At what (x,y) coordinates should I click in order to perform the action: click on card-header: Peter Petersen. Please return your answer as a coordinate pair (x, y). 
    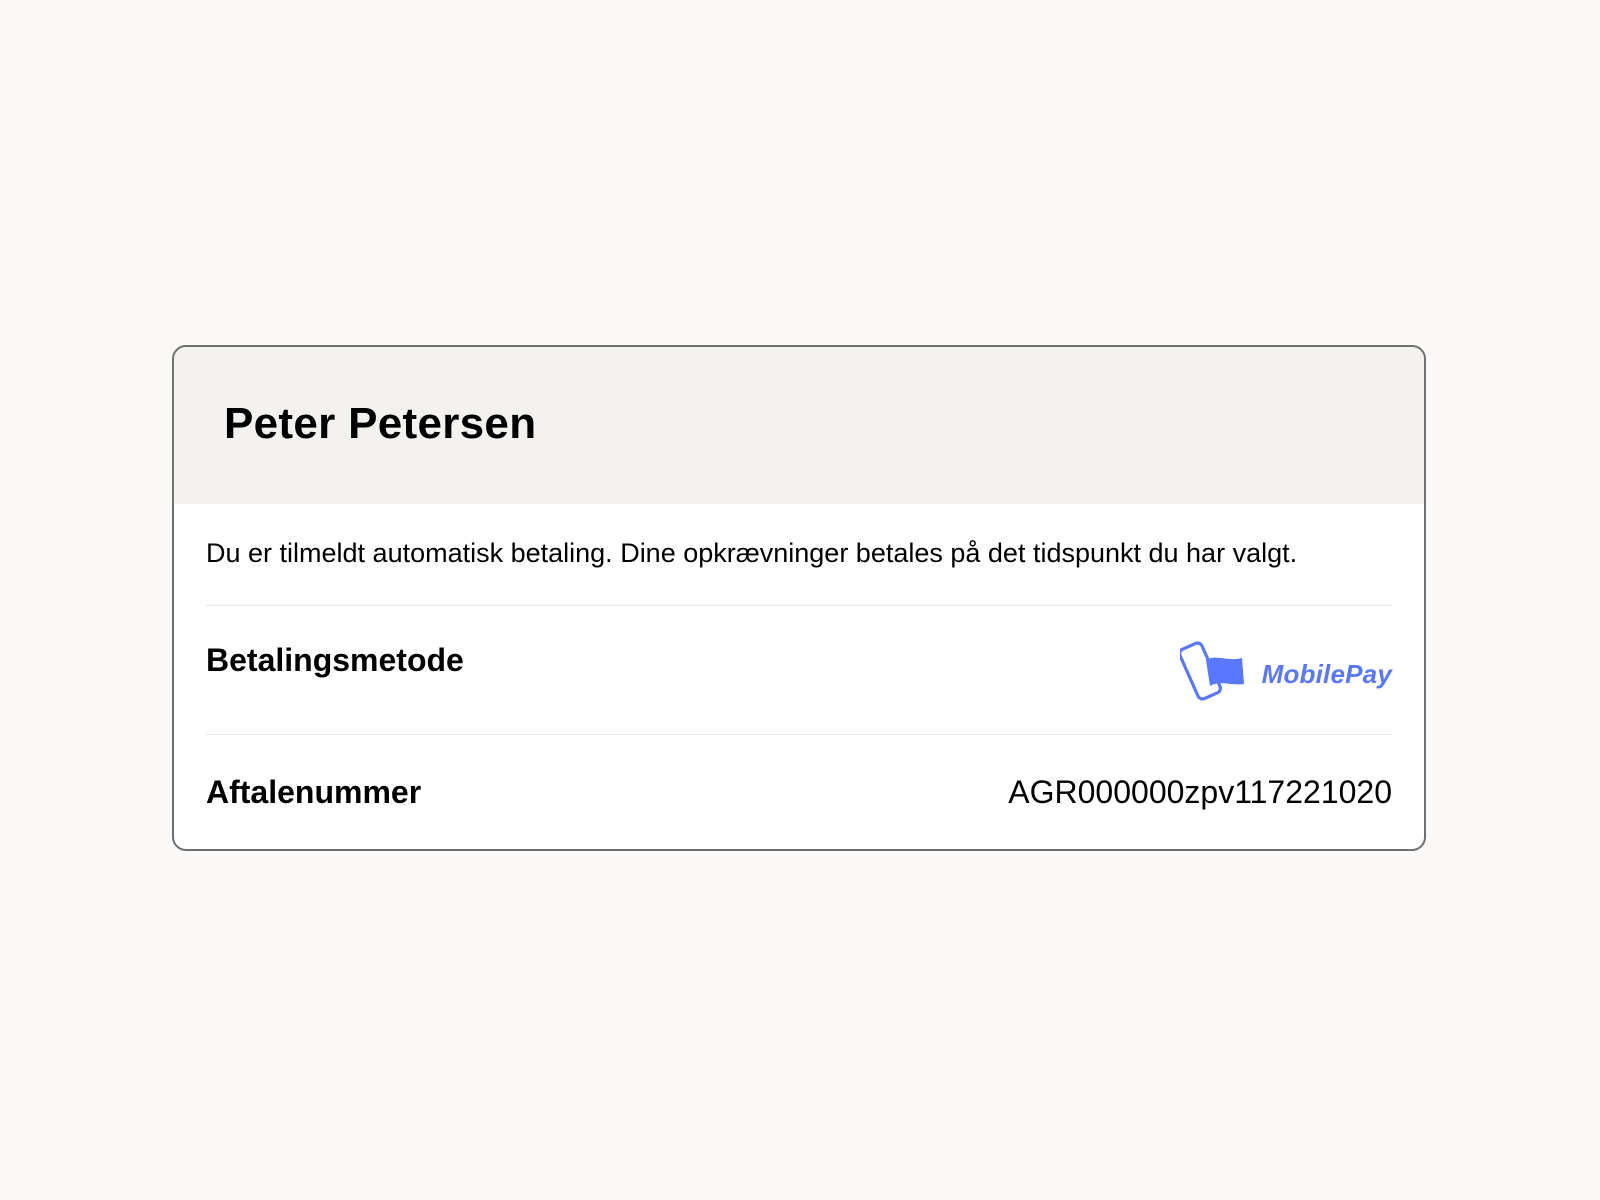
    Looking at the image, I should click on (799, 425).